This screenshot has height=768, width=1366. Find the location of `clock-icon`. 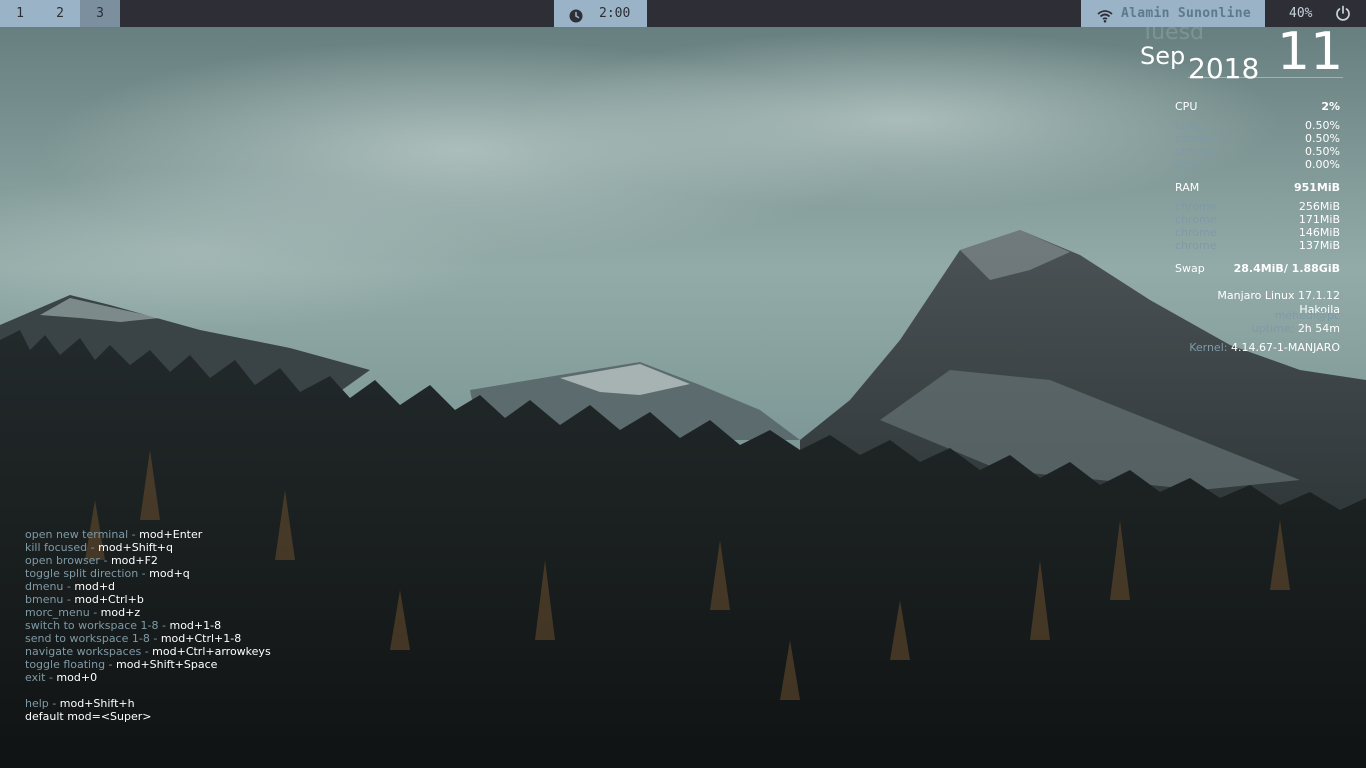

clock-icon is located at coordinates (576, 19).